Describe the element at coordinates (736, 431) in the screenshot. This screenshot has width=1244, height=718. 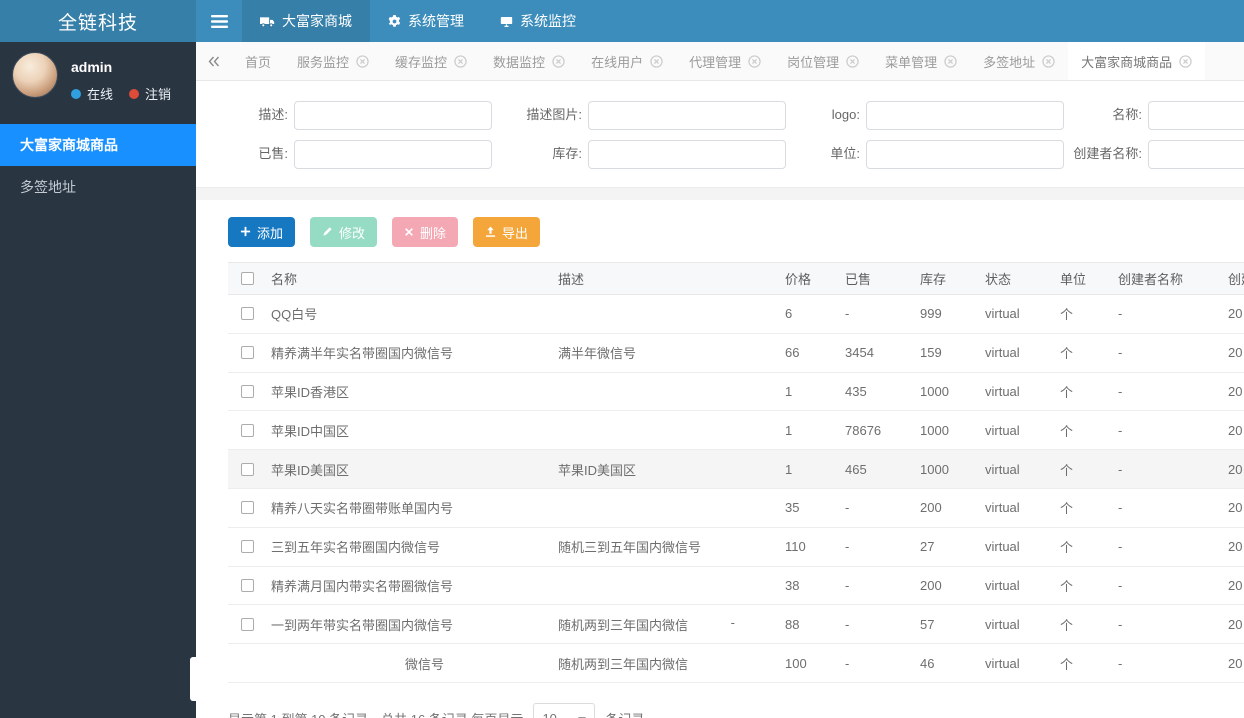
I see `table-row: 苹果ID中国区 1 78676 1000 virtual 个 - 20` at that location.